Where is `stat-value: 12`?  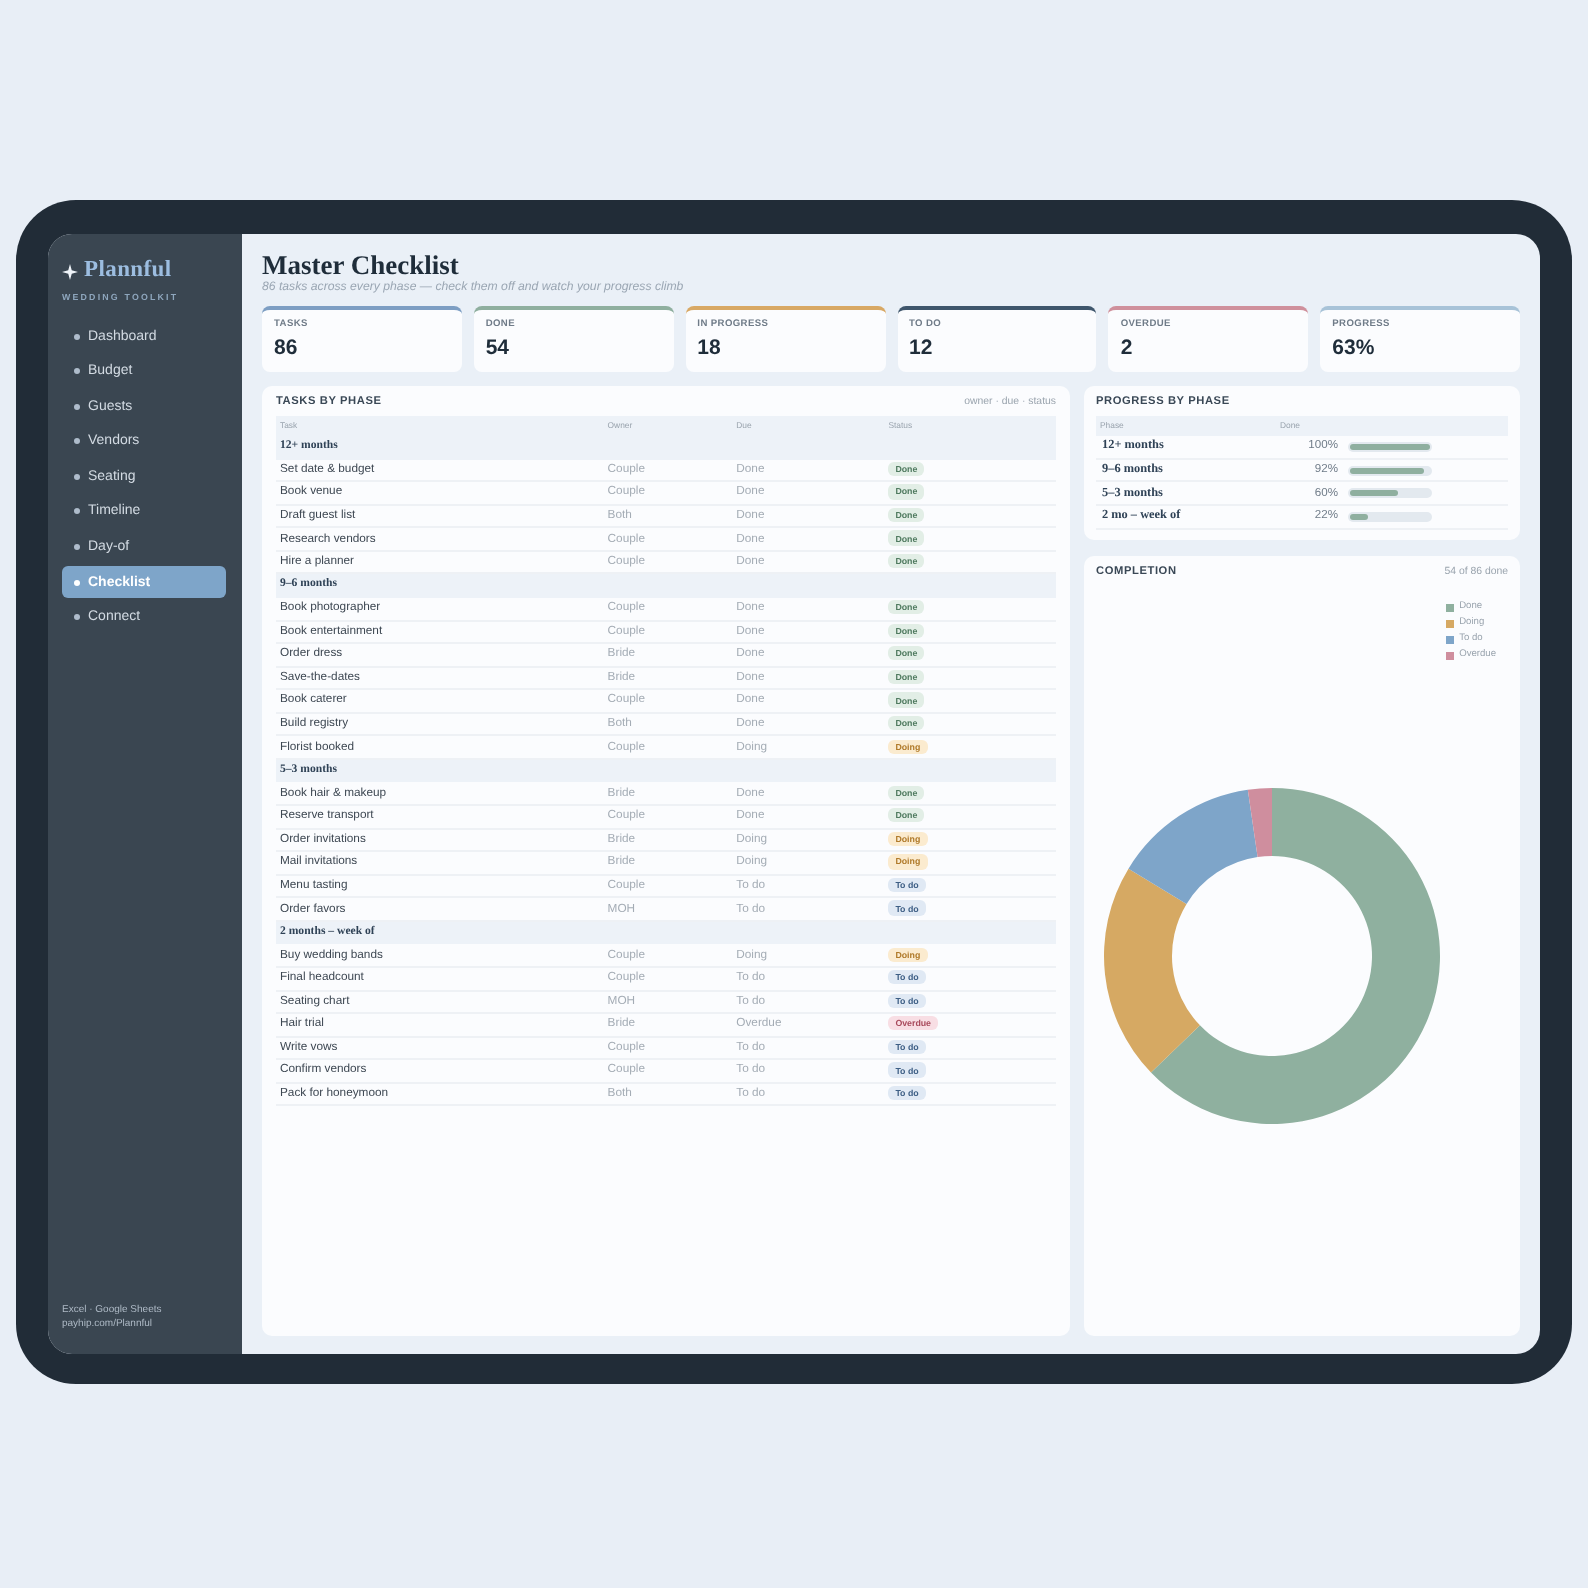
stat-value: 12 is located at coordinates (922, 349).